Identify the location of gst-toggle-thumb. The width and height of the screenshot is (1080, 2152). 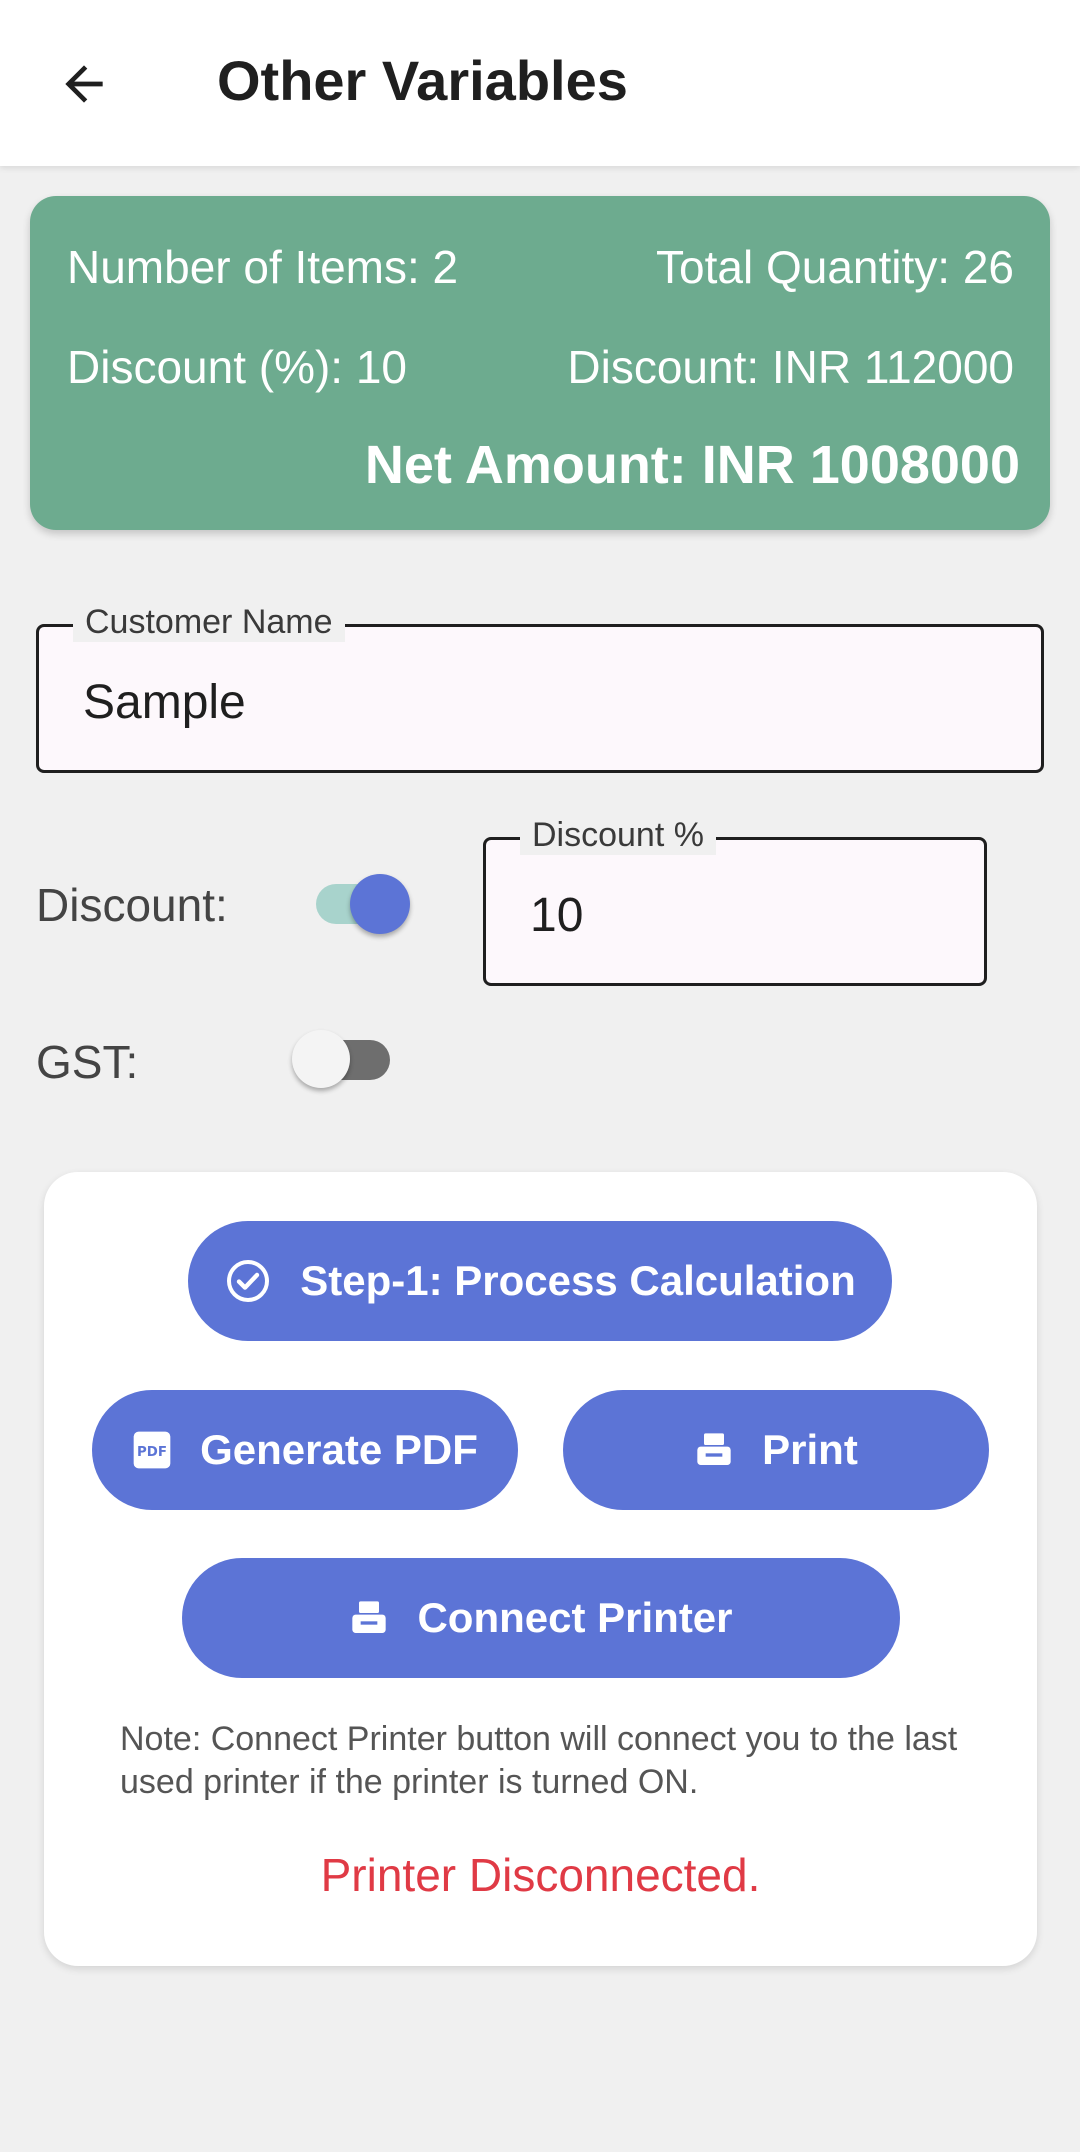
(321, 1059).